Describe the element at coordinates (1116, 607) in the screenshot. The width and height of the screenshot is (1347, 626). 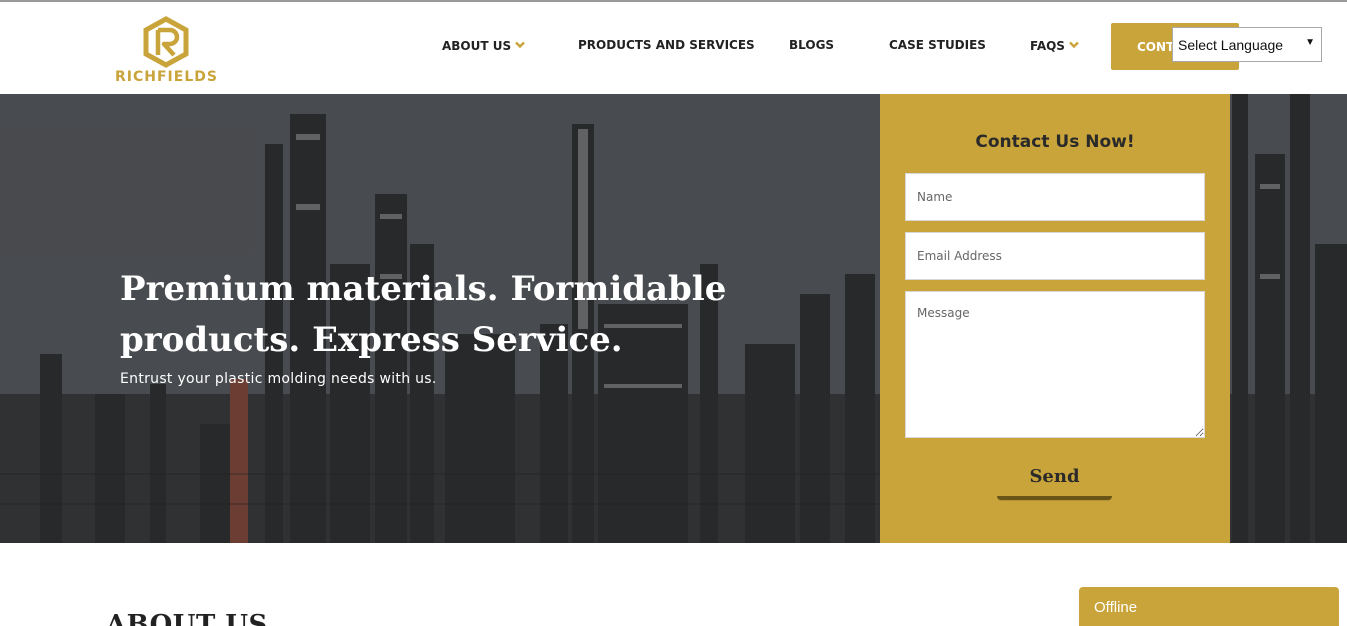
I see `chat-status-label: Offline` at that location.